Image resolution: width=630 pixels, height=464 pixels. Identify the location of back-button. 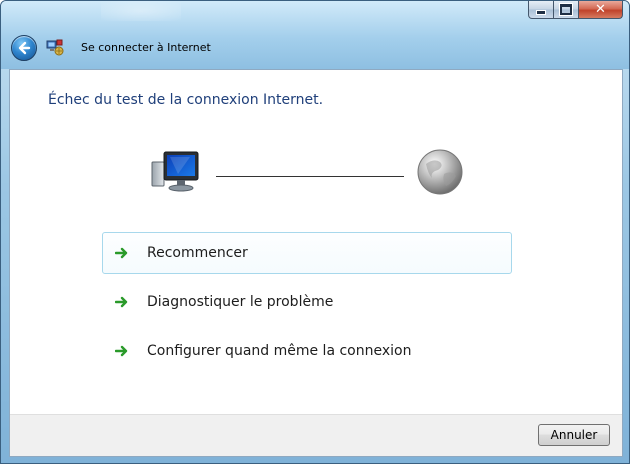
(24, 48).